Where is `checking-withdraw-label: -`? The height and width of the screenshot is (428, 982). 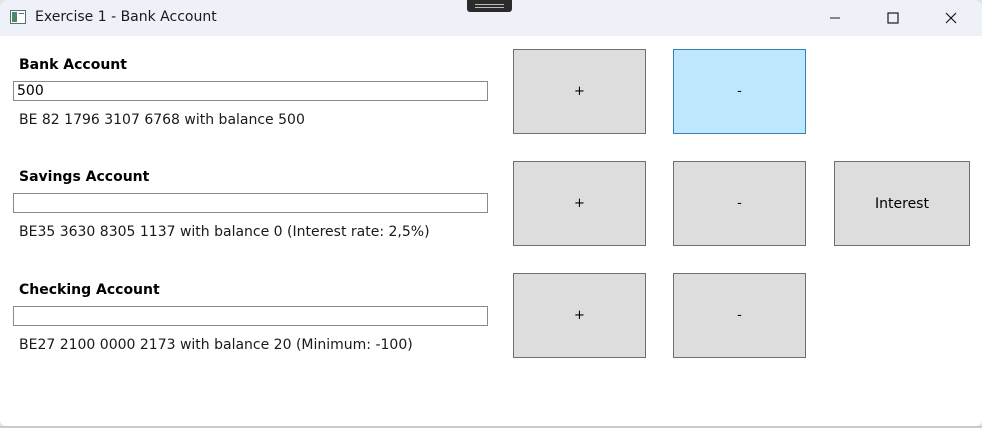
checking-withdraw-label: - is located at coordinates (739, 315).